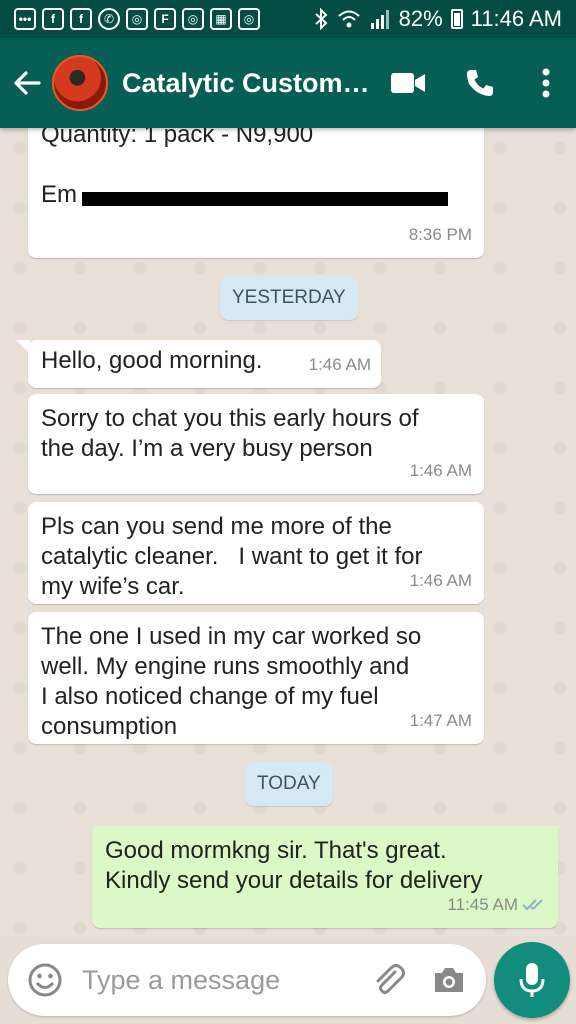  I want to click on microphone-icon, so click(532, 980).